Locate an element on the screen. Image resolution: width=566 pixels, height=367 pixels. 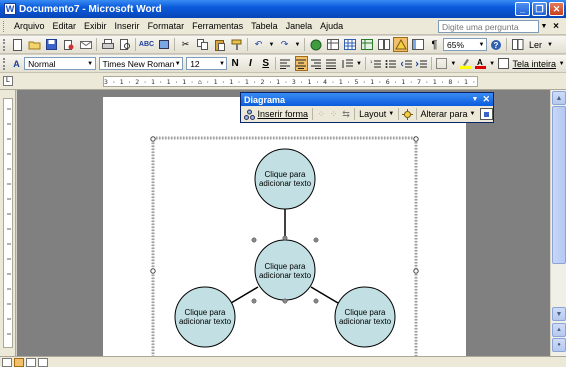
fullscreen-icon is located at coordinates (503, 63).